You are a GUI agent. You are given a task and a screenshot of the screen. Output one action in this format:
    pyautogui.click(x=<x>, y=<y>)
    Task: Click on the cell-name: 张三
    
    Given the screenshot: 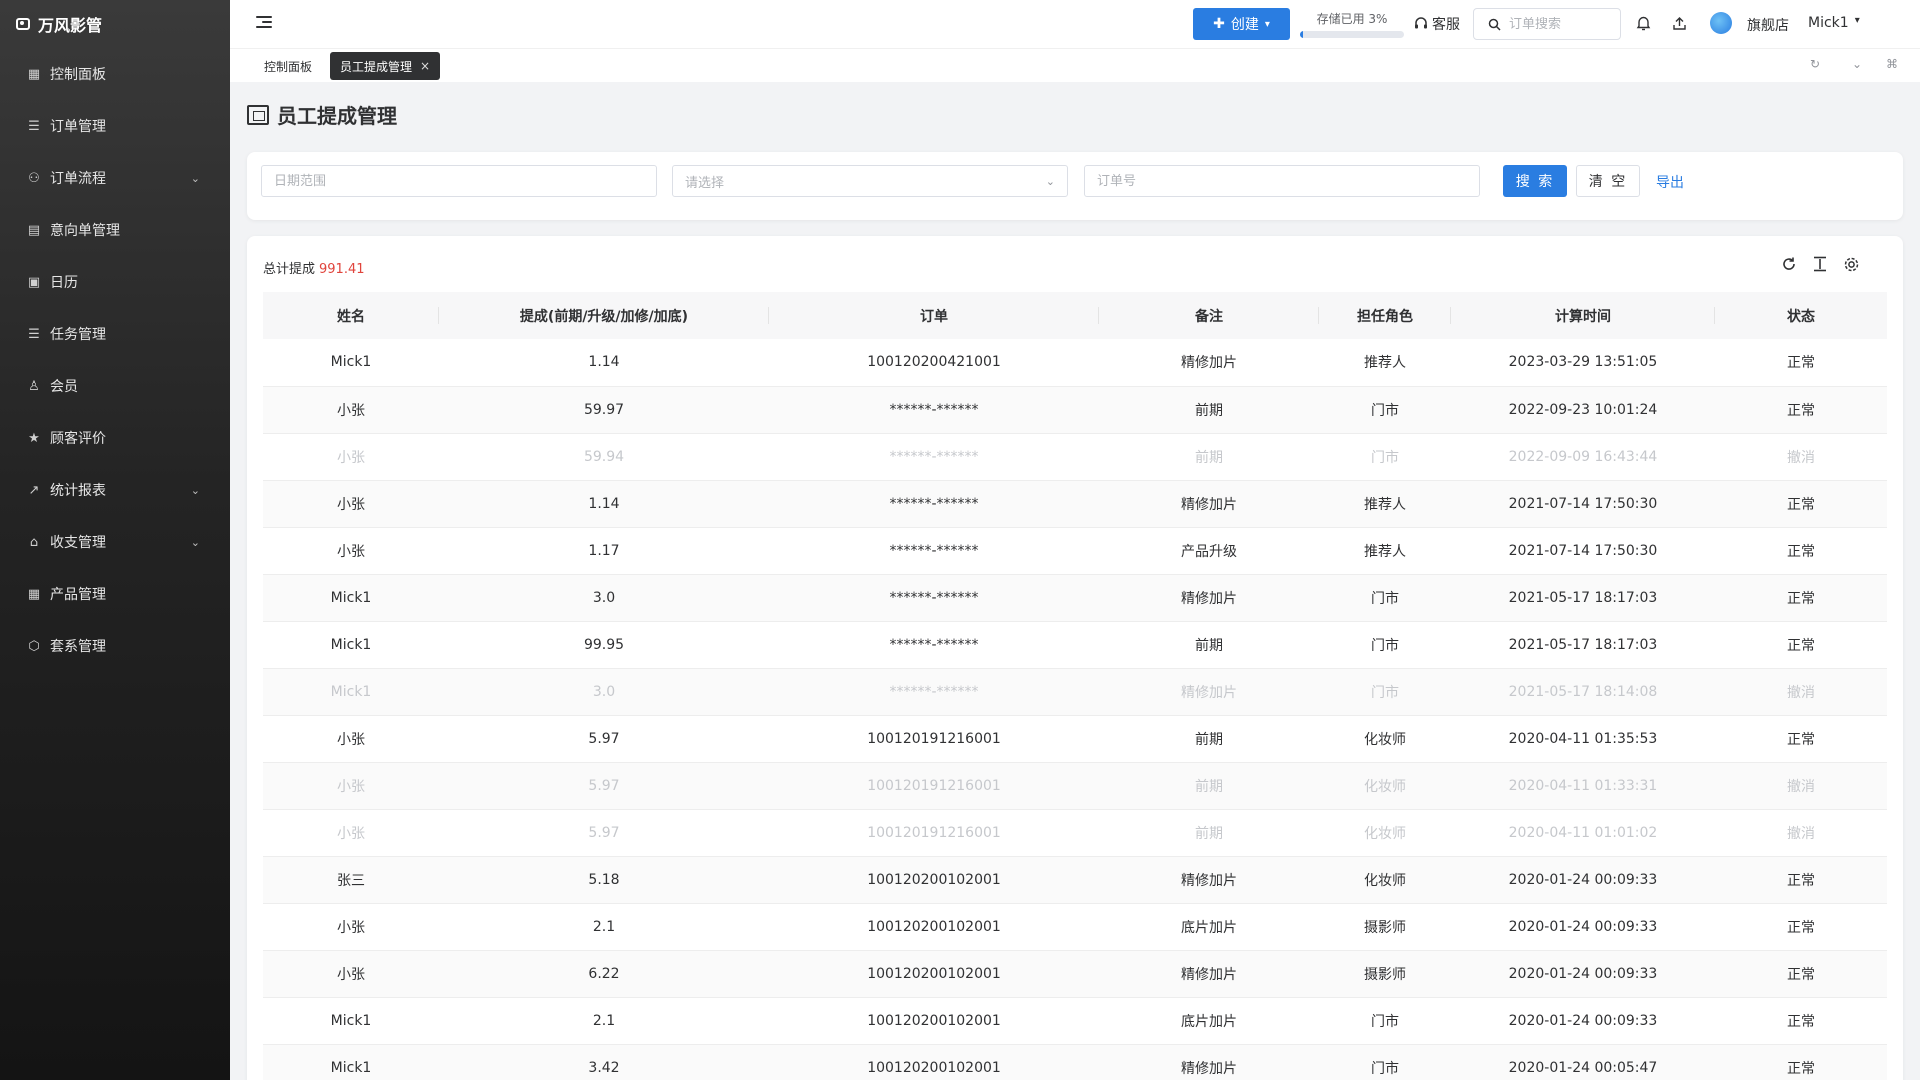 What is the action you would take?
    pyautogui.click(x=351, y=880)
    